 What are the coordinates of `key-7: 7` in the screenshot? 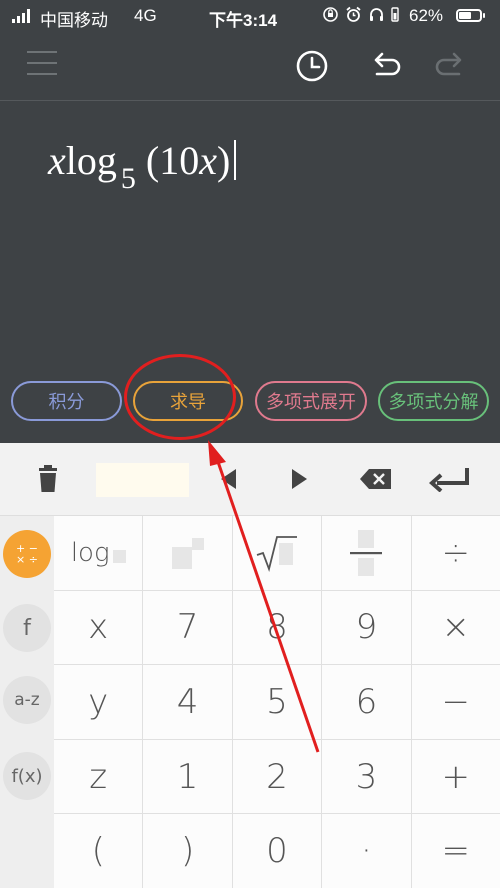 It's located at (187, 627).